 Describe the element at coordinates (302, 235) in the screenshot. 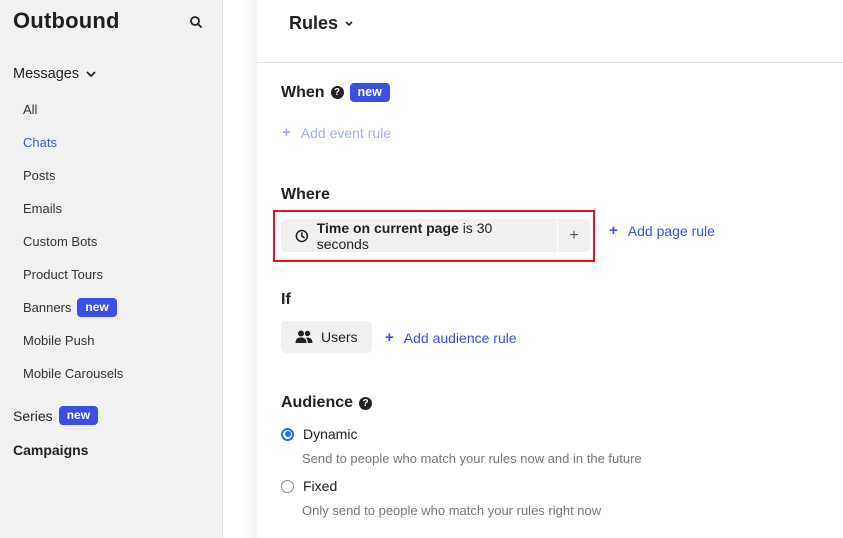

I see `clock-icon` at that location.